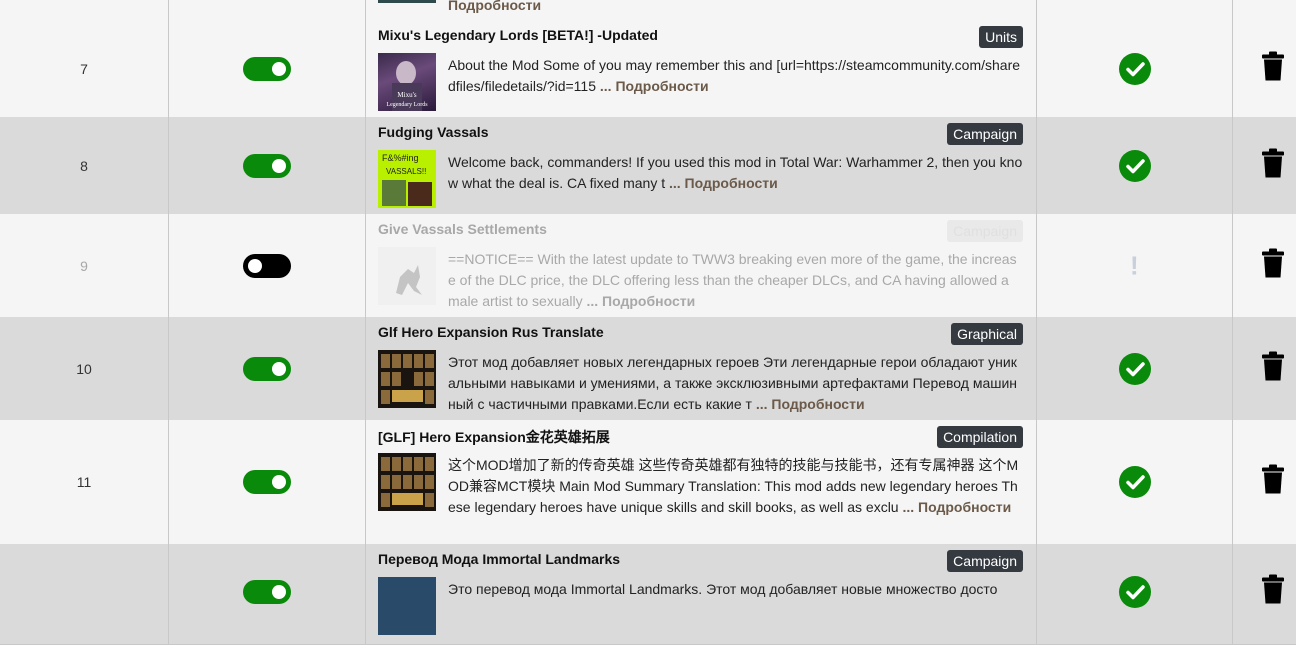  Describe the element at coordinates (406, 95) in the screenshot. I see `svg-text: Mixu's` at that location.